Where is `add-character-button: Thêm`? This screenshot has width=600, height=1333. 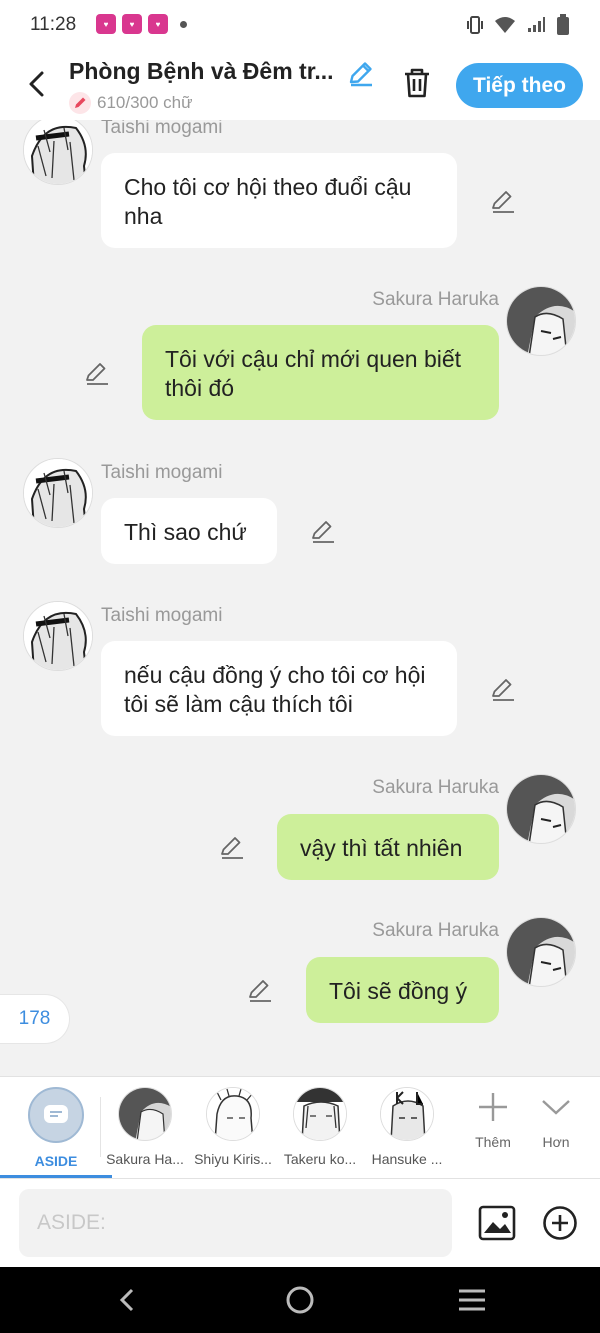
add-character-button: Thêm is located at coordinates (493, 1120).